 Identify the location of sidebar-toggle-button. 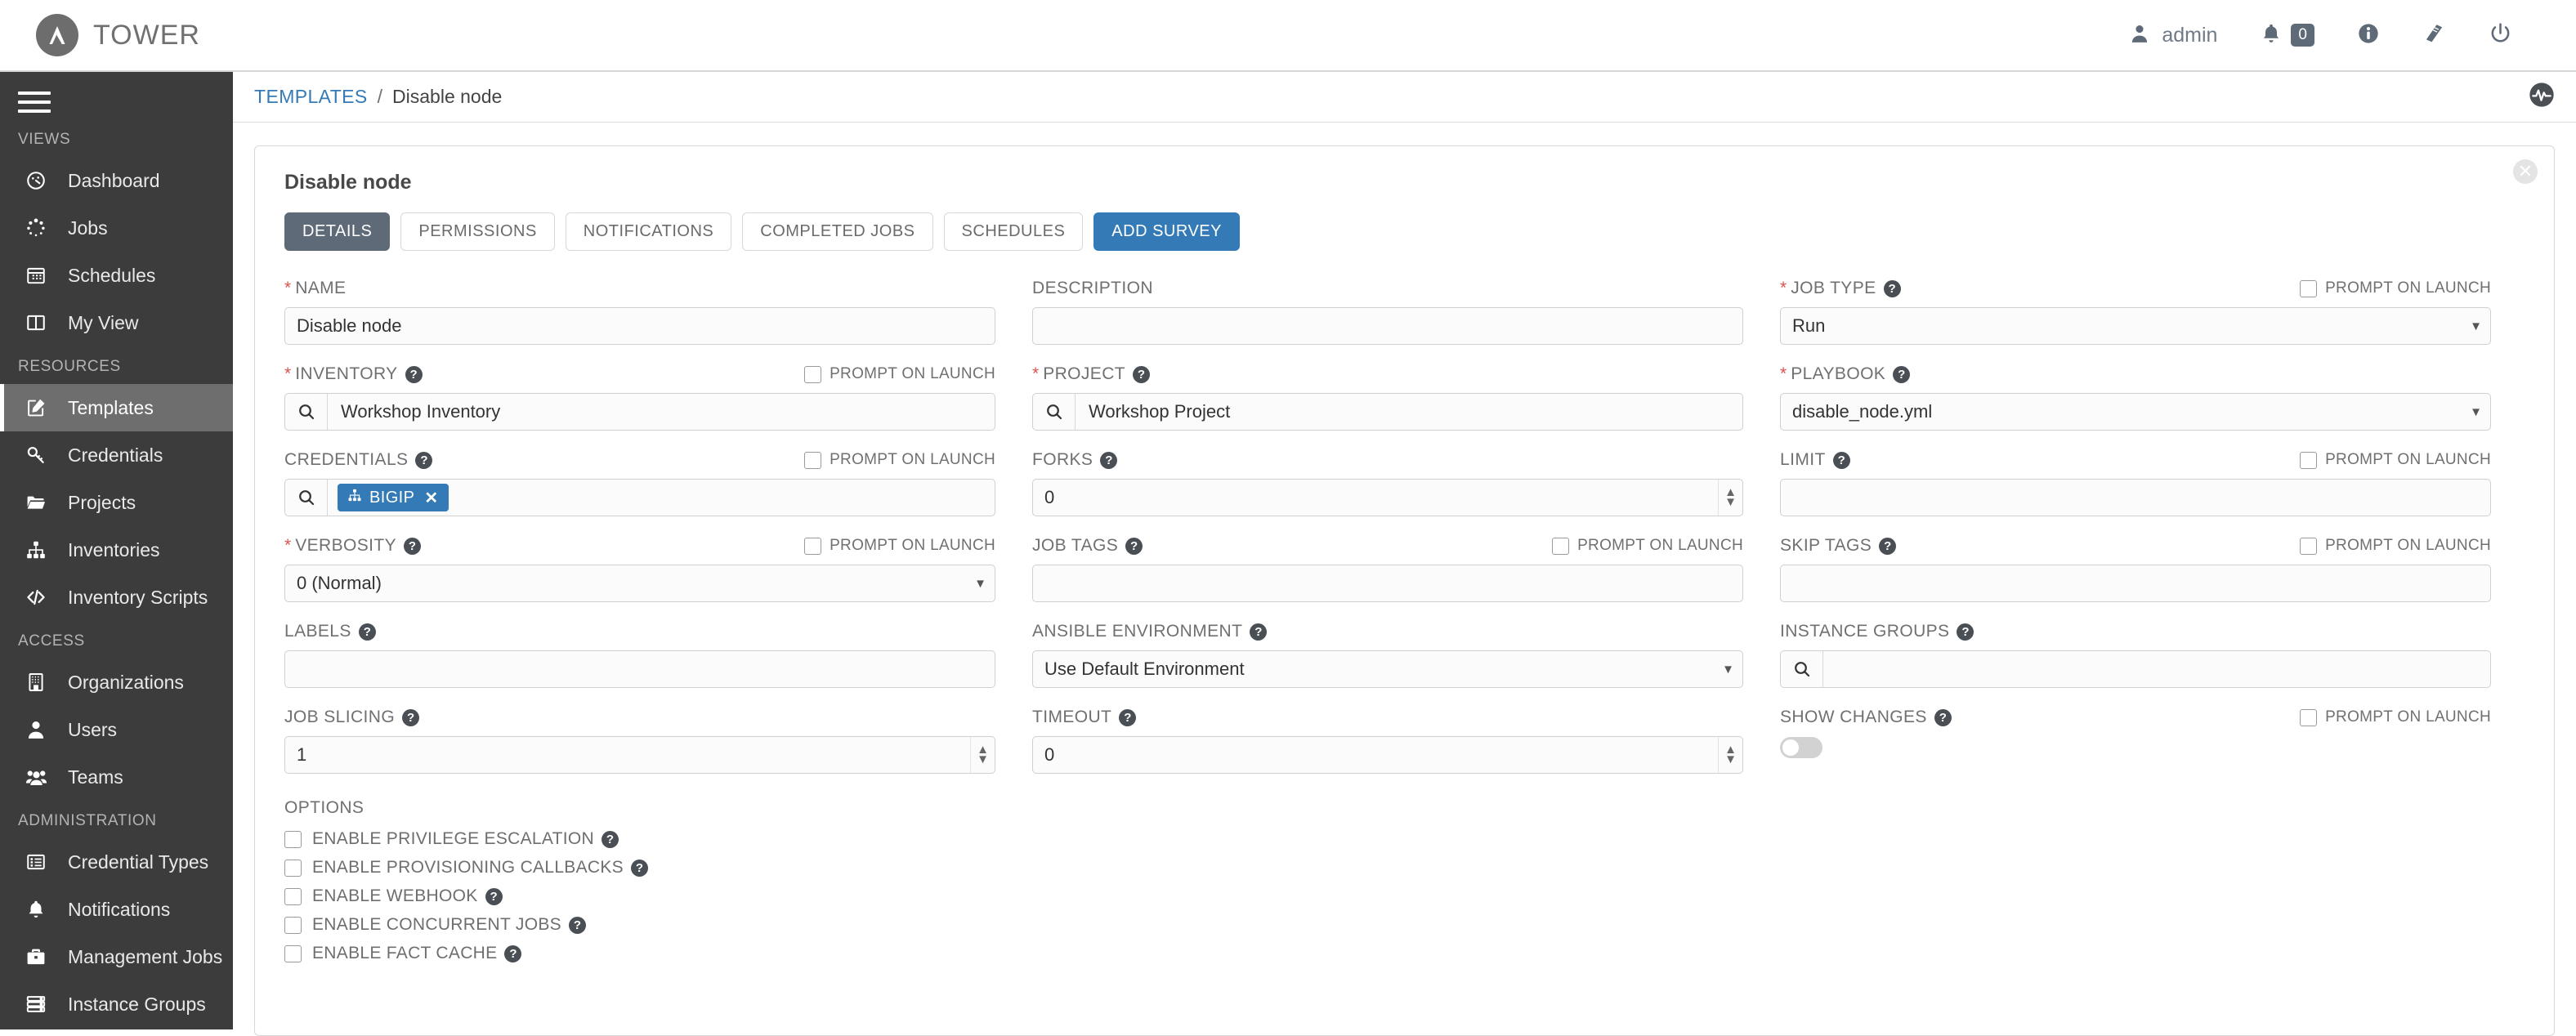
(34, 103).